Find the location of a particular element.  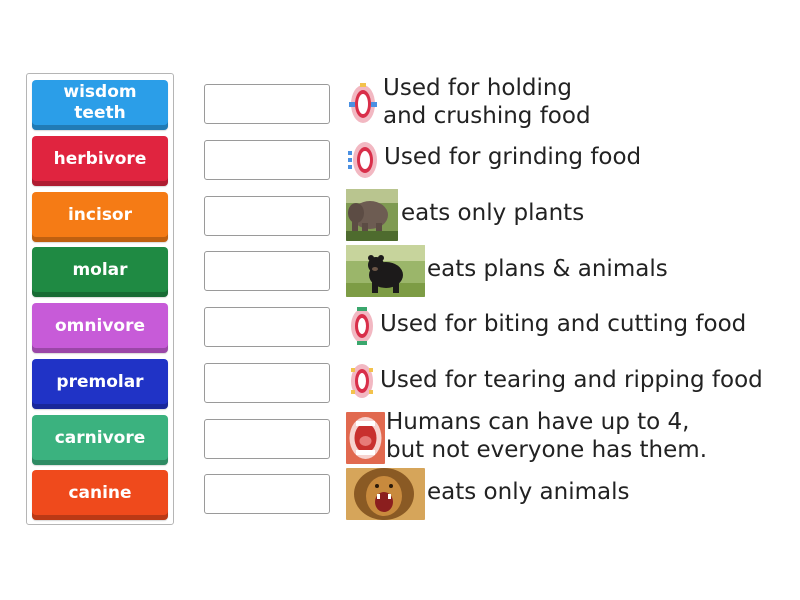

clue-text: Used for biting and cutting food is located at coordinates (563, 324).